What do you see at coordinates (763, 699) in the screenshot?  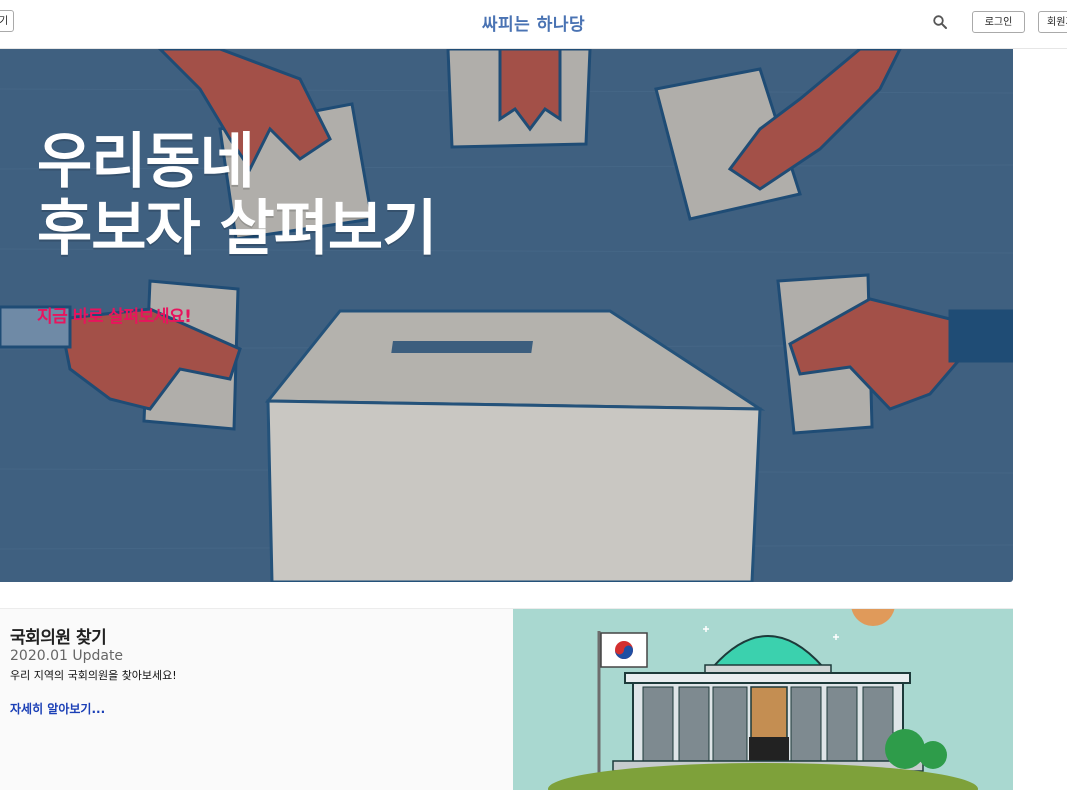 I see `assembly-building-illustration` at bounding box center [763, 699].